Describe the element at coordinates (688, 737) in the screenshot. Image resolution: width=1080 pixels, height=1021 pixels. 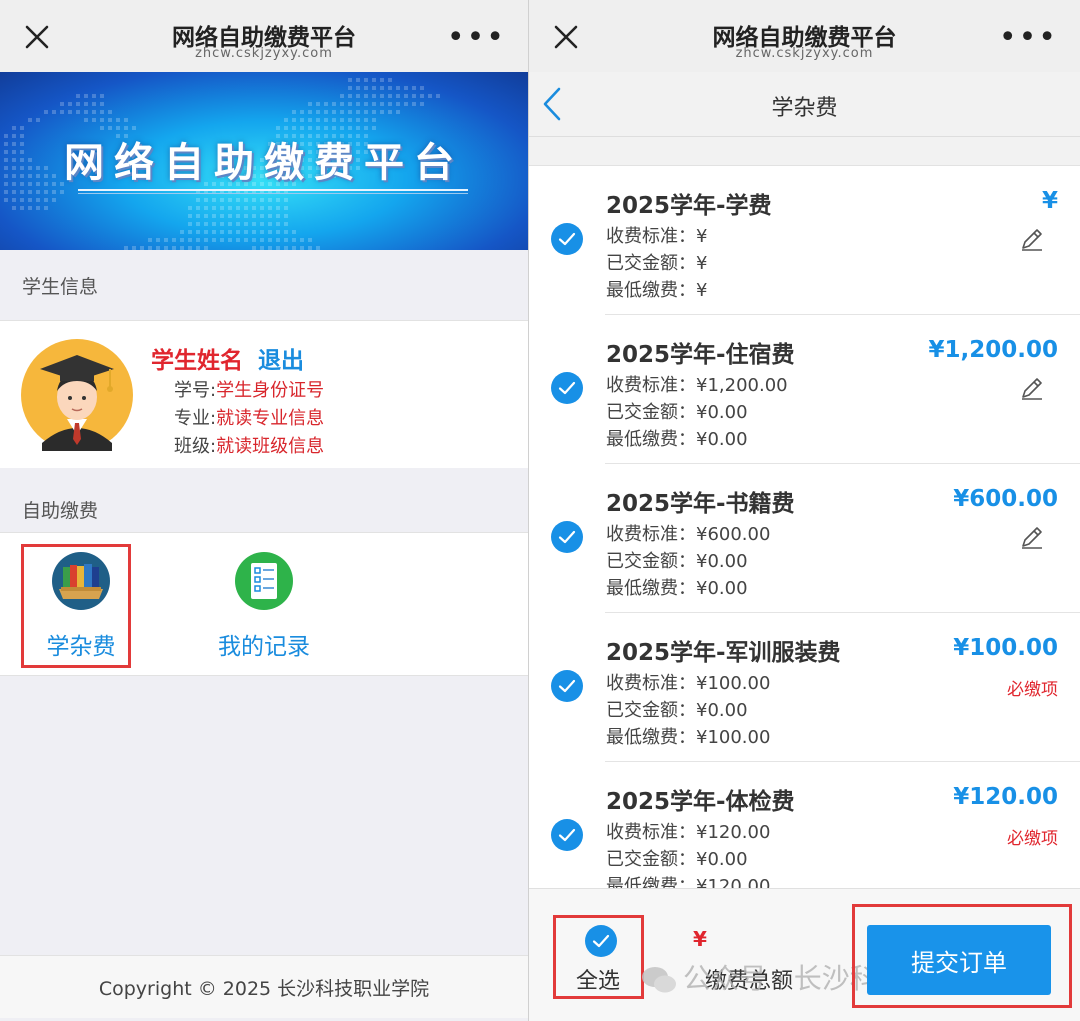
I see `fee-minimum: 最低缴费：¥100.00` at that location.